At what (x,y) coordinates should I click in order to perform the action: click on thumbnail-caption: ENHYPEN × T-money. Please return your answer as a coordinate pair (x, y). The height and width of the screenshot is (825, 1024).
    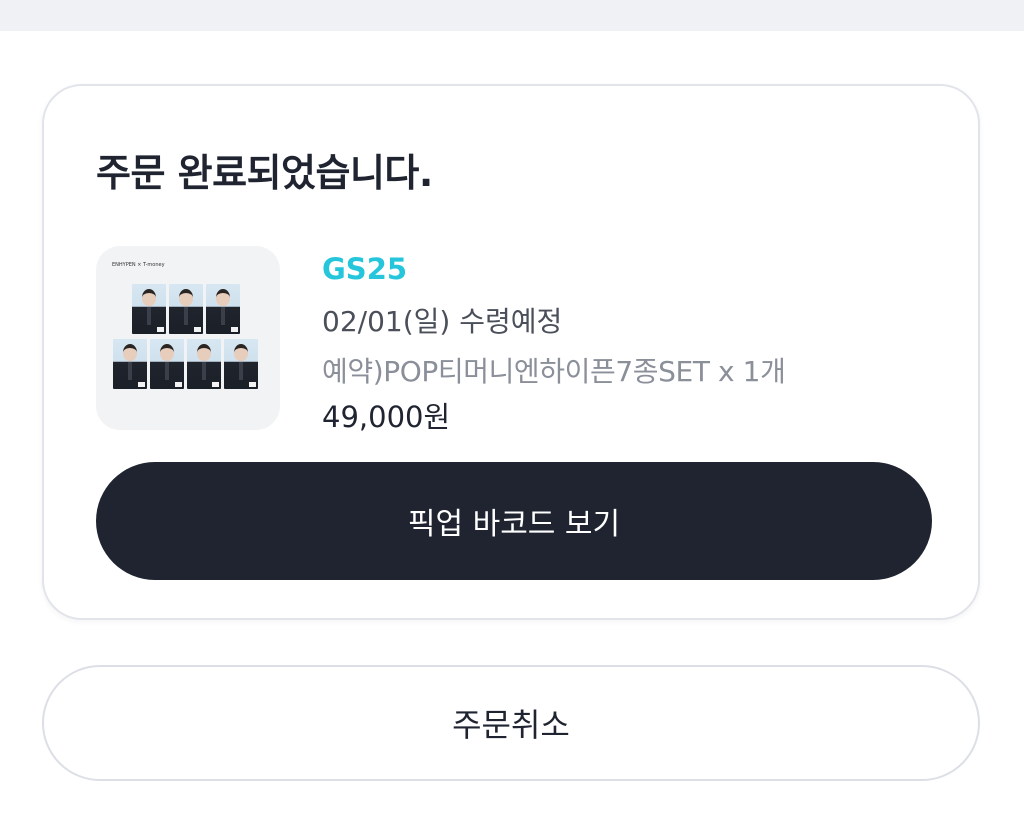
    Looking at the image, I should click on (138, 265).